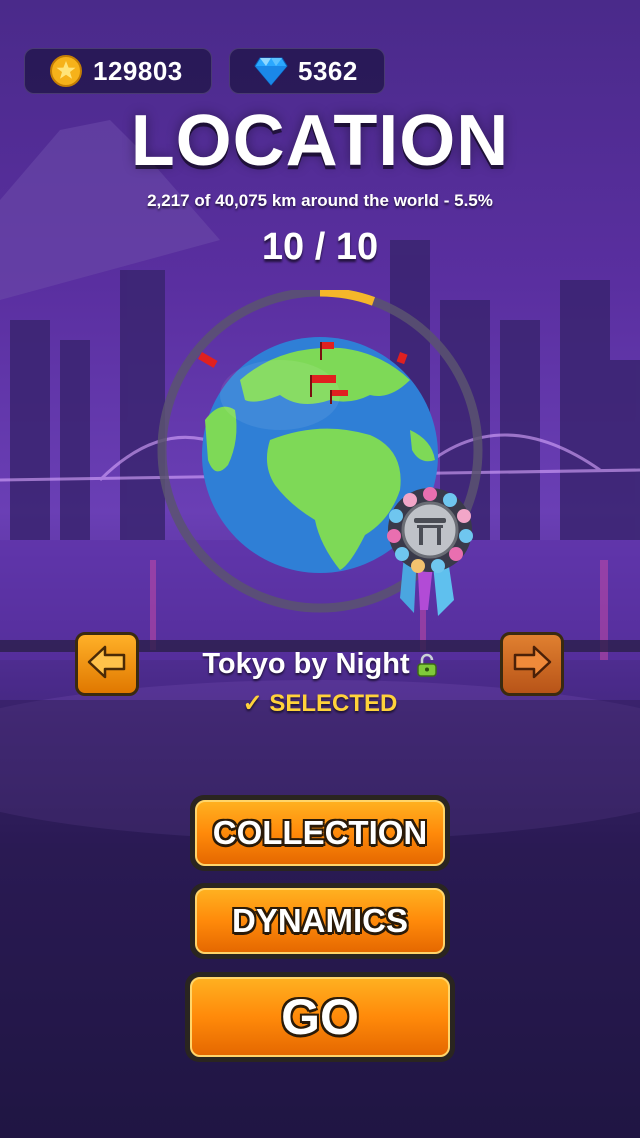  I want to click on selected-status: ✓ SELECTED, so click(320, 703).